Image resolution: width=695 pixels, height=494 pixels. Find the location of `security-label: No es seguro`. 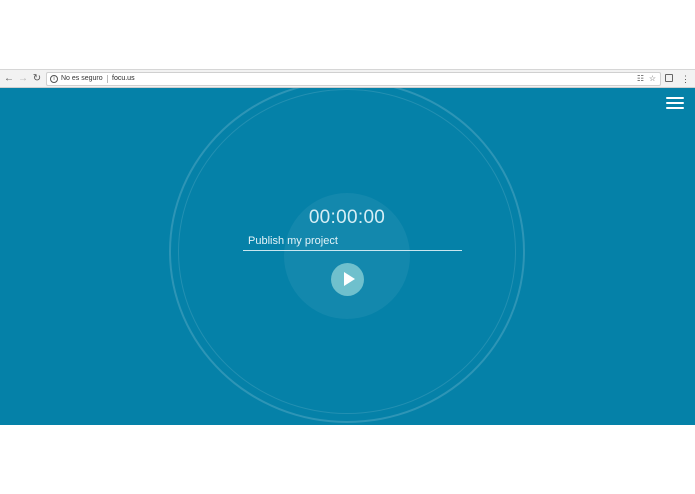

security-label: No es seguro is located at coordinates (82, 79).